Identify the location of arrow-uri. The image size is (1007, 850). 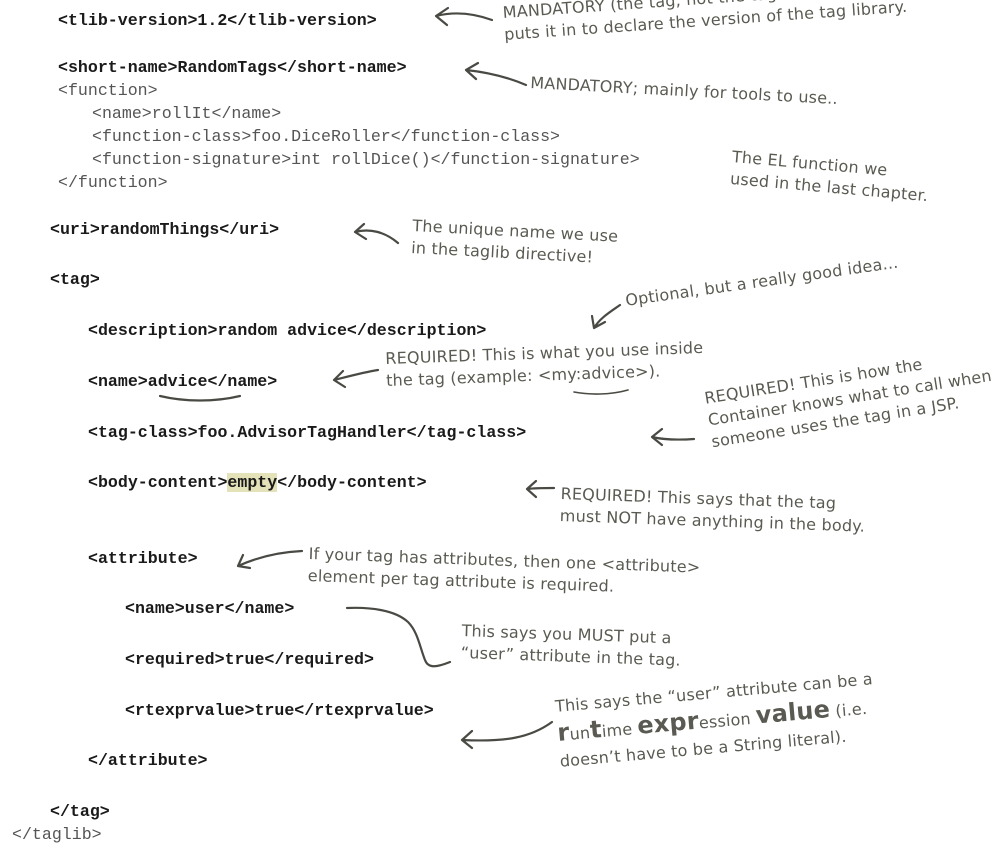
(376, 233).